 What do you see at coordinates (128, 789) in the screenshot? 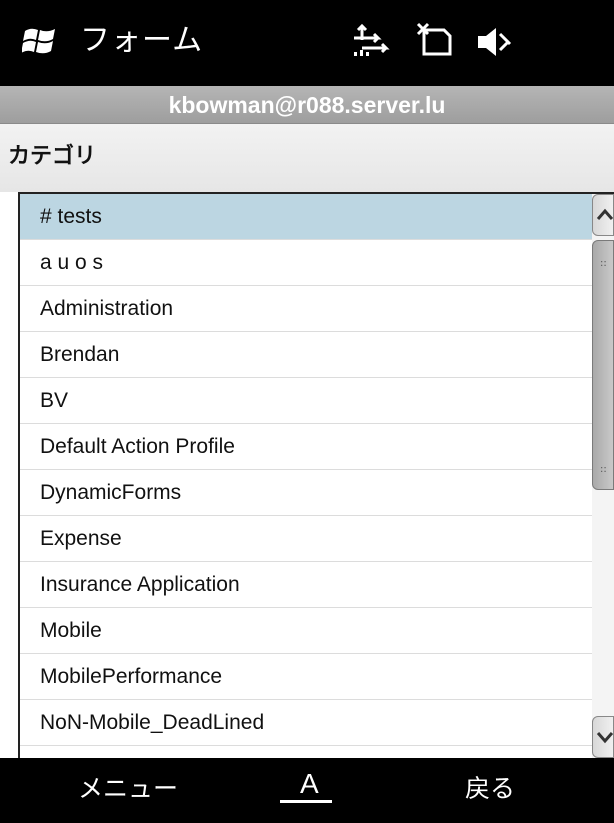
I see `menu-softkey: メニュー` at bounding box center [128, 789].